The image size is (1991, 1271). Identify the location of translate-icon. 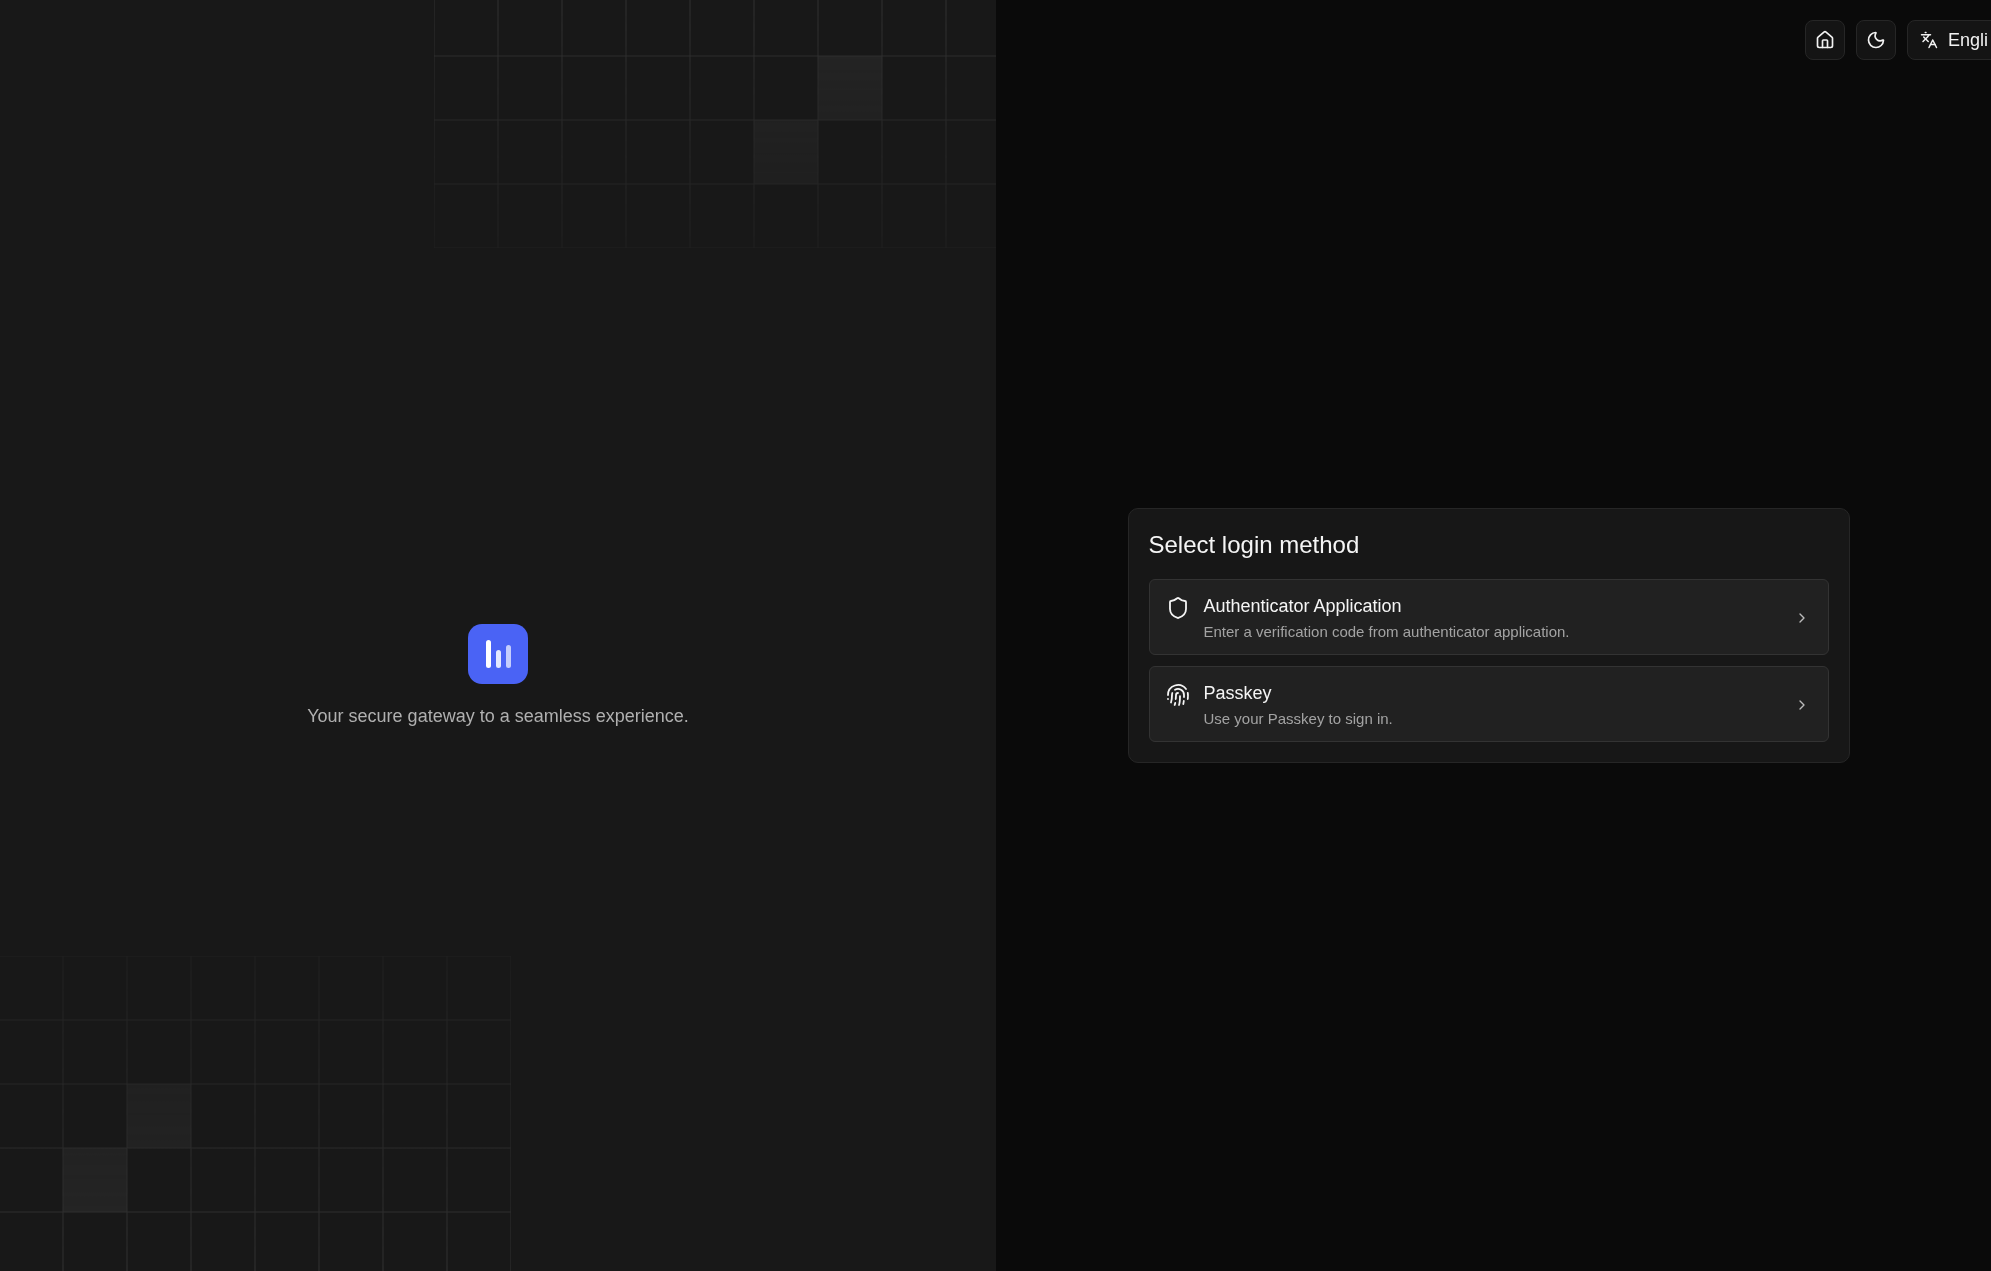
(1928, 40).